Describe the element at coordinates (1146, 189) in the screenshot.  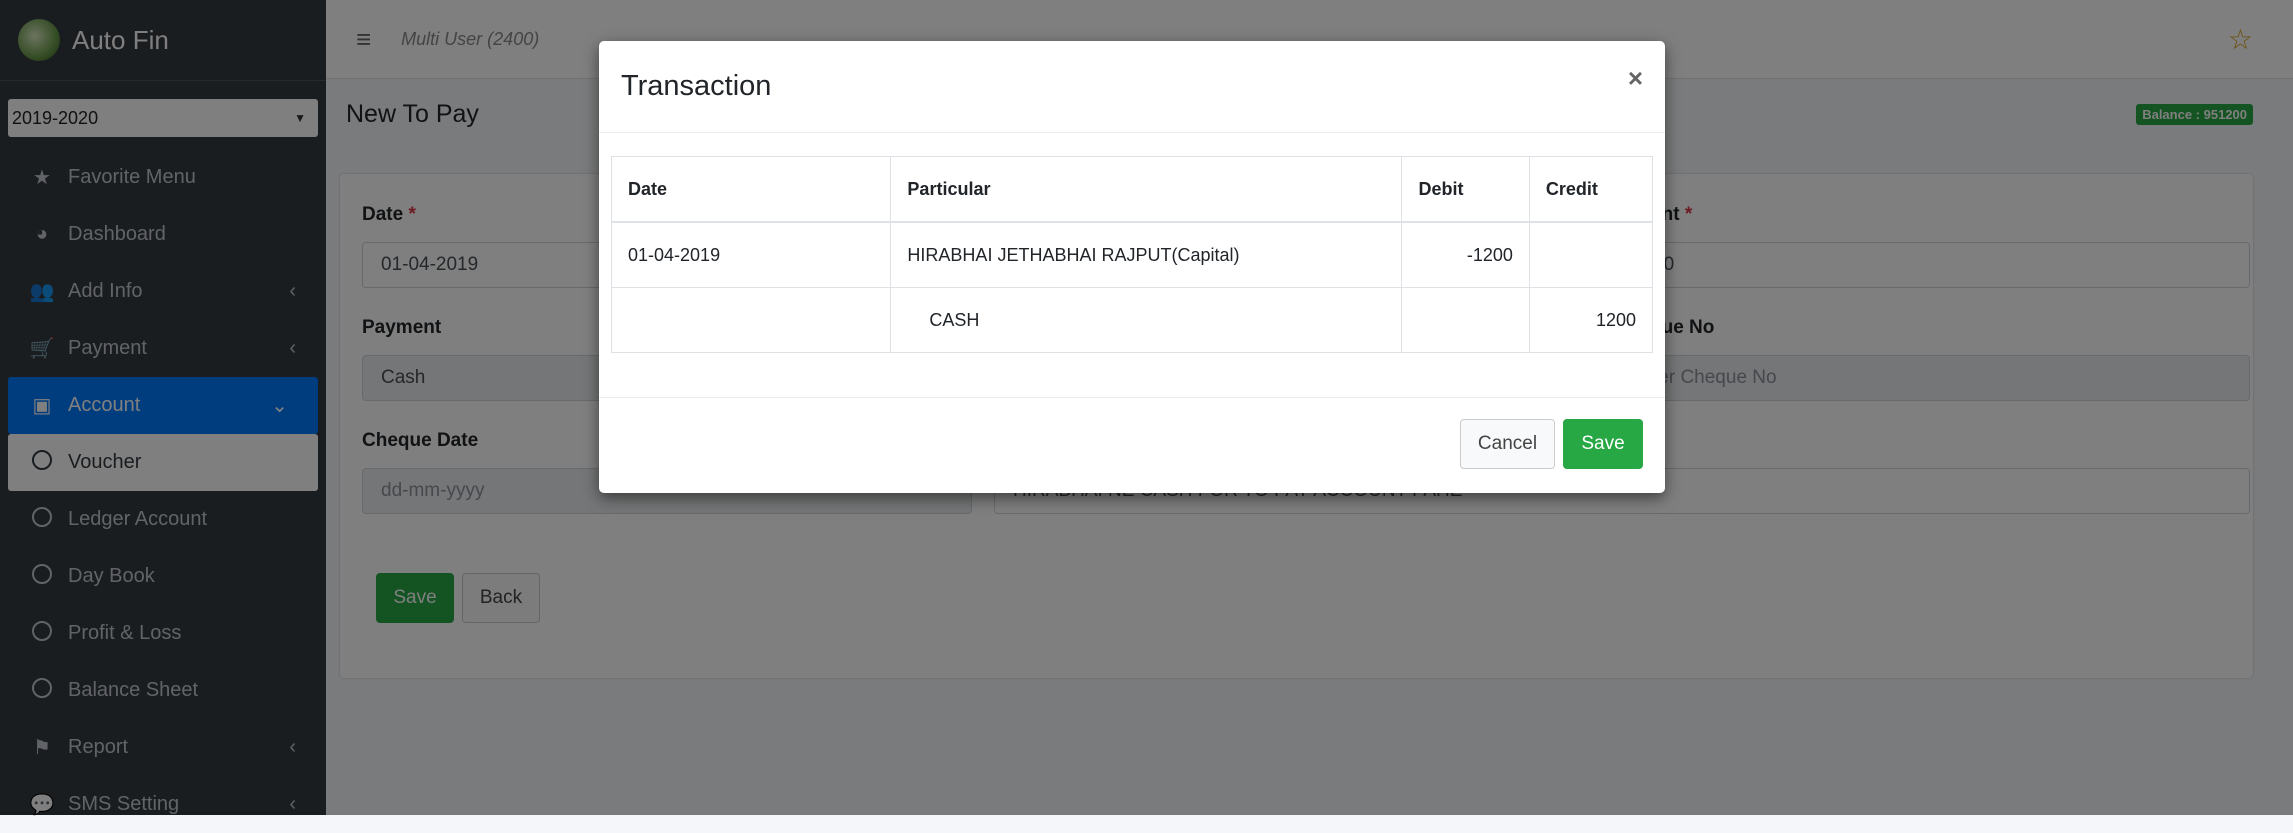
I see `column-header-particular: Particular` at that location.